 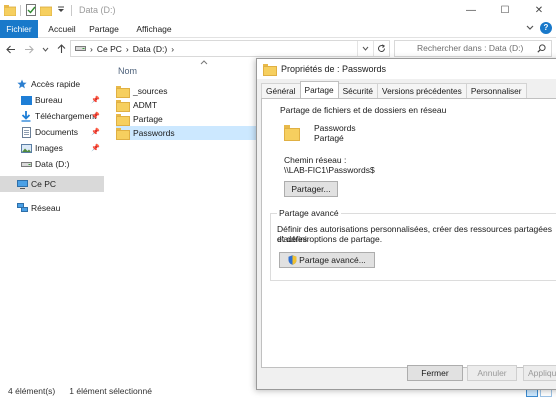 What do you see at coordinates (110, 391) in the screenshot?
I see `selection-count: 1 élément sélectionné` at bounding box center [110, 391].